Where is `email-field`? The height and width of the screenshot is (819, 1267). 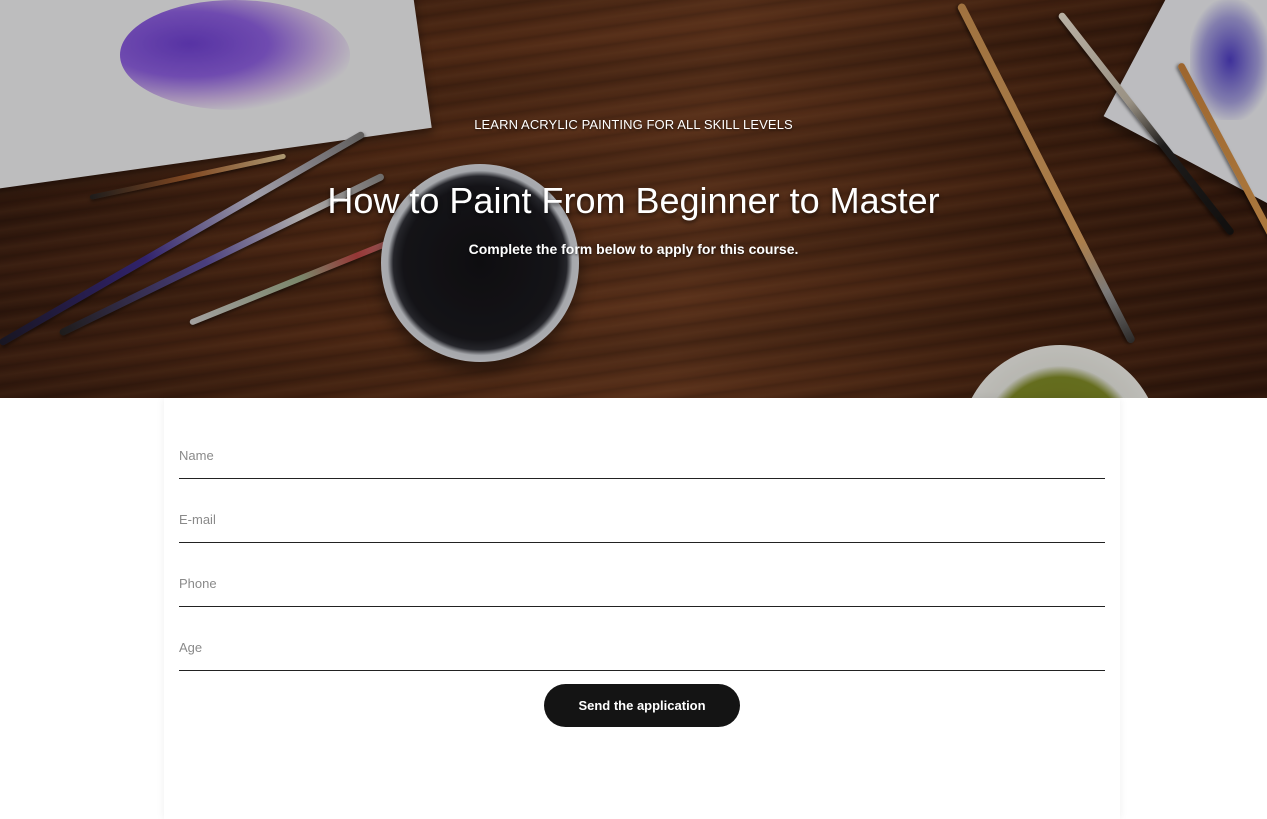 email-field is located at coordinates (629, 519).